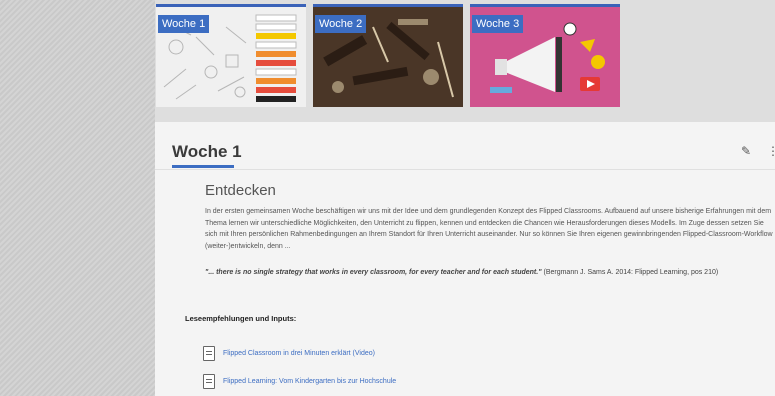  I want to click on edit-pencil-icon: ✎, so click(748, 151).